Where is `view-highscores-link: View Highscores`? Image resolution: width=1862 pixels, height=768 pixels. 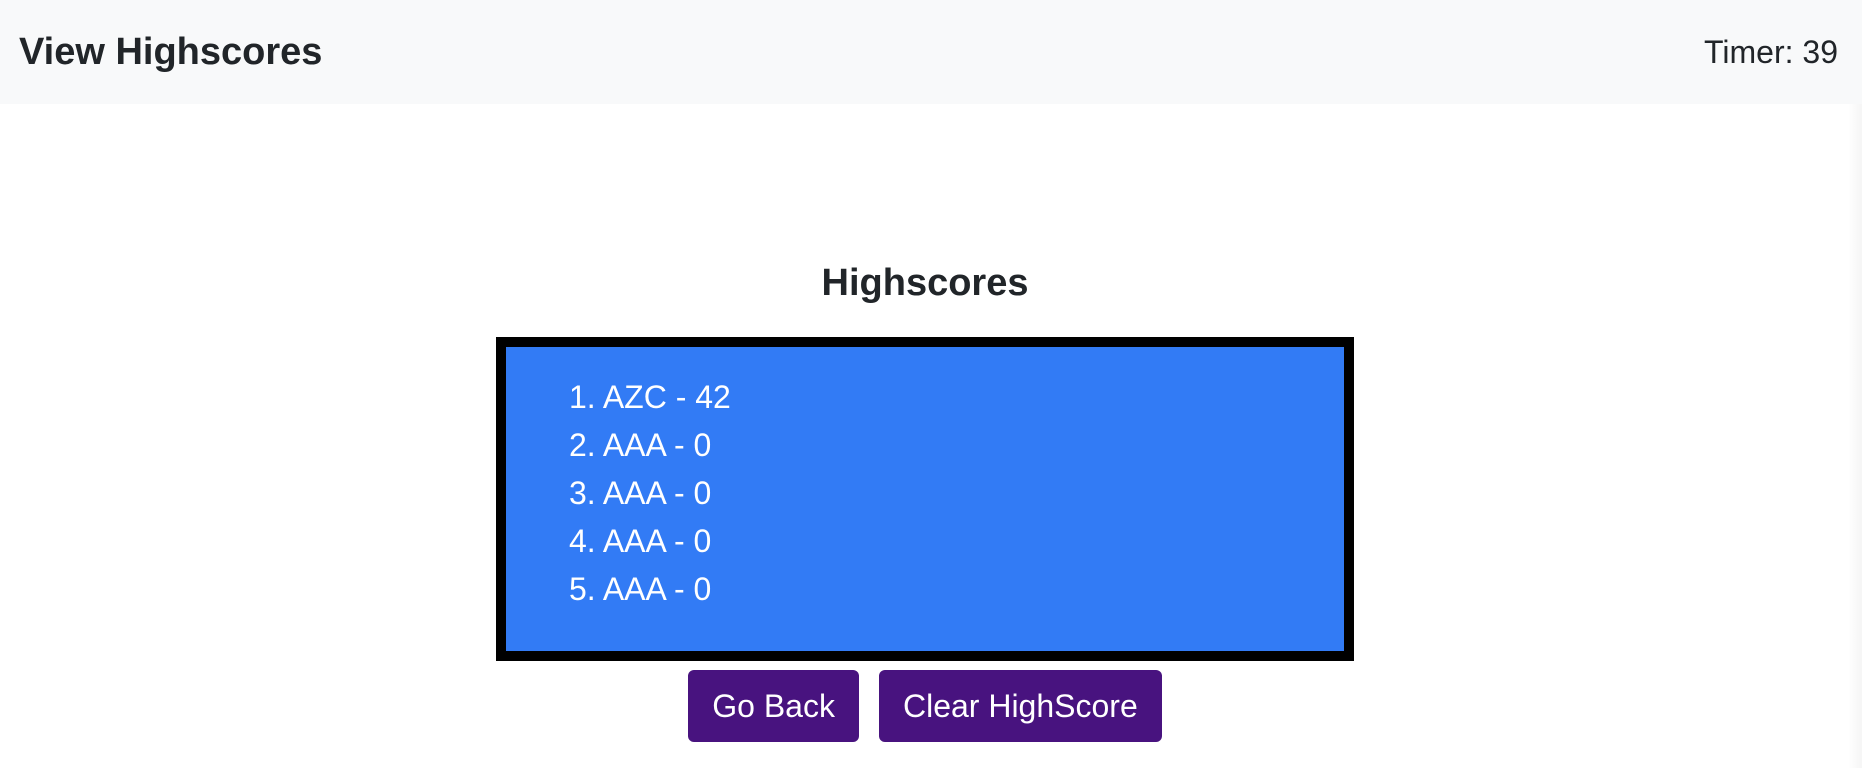 view-highscores-link: View Highscores is located at coordinates (170, 52).